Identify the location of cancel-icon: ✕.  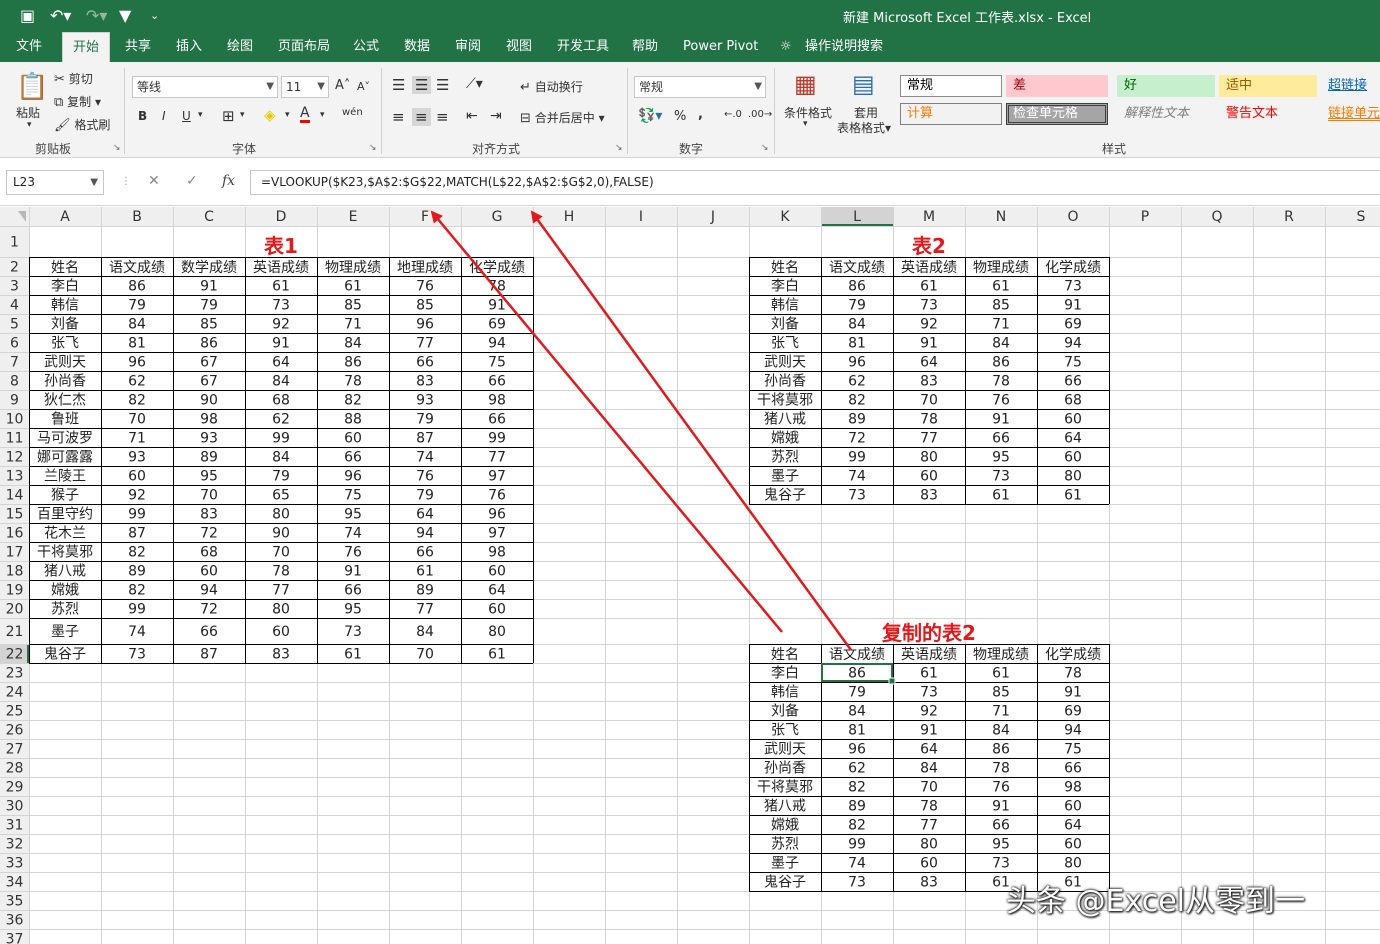
(154, 181).